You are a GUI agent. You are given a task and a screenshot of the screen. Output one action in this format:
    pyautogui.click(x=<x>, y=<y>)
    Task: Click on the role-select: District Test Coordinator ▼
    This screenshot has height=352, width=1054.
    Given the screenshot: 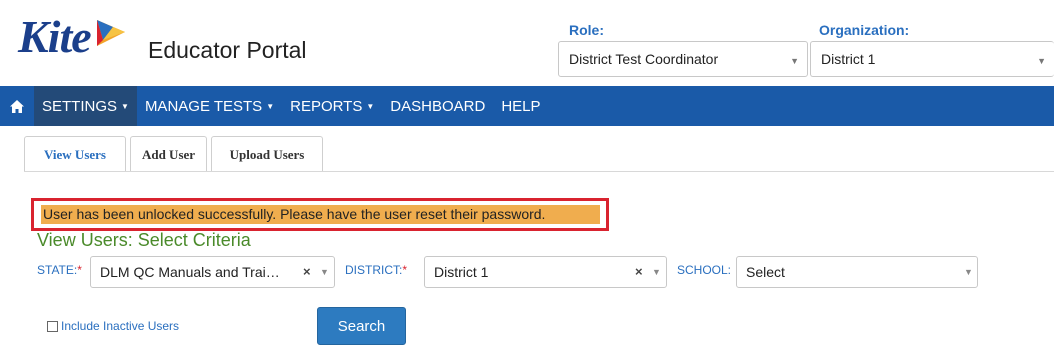 What is the action you would take?
    pyautogui.click(x=683, y=59)
    